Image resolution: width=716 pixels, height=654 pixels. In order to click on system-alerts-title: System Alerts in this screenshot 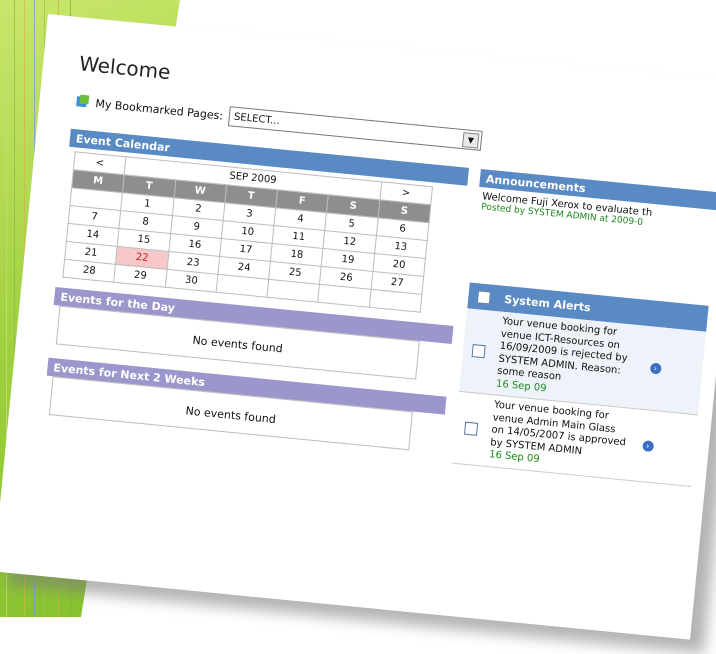, I will do `click(547, 303)`.